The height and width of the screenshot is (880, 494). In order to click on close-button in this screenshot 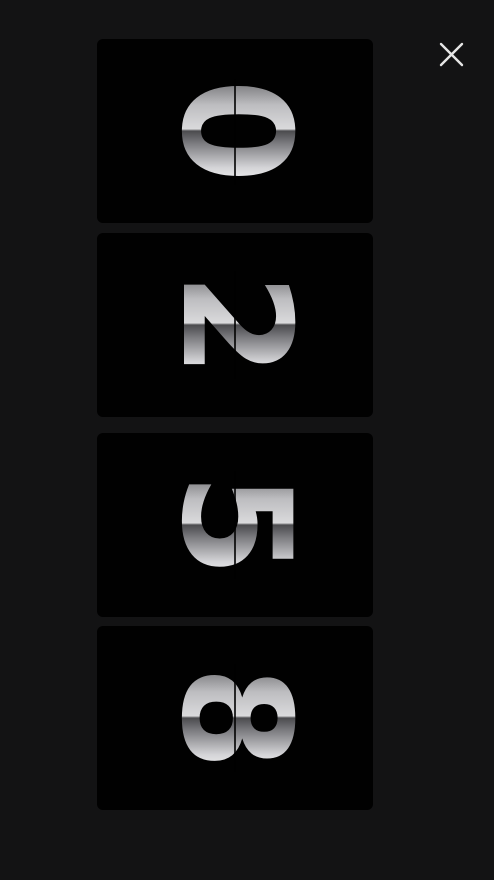, I will do `click(451, 55)`.